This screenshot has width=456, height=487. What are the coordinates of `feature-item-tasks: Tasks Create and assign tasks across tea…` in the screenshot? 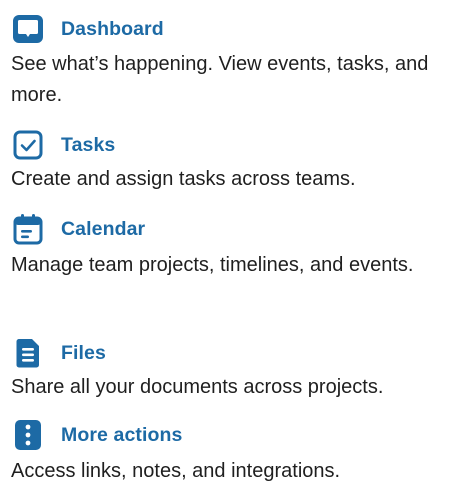 It's located at (228, 161).